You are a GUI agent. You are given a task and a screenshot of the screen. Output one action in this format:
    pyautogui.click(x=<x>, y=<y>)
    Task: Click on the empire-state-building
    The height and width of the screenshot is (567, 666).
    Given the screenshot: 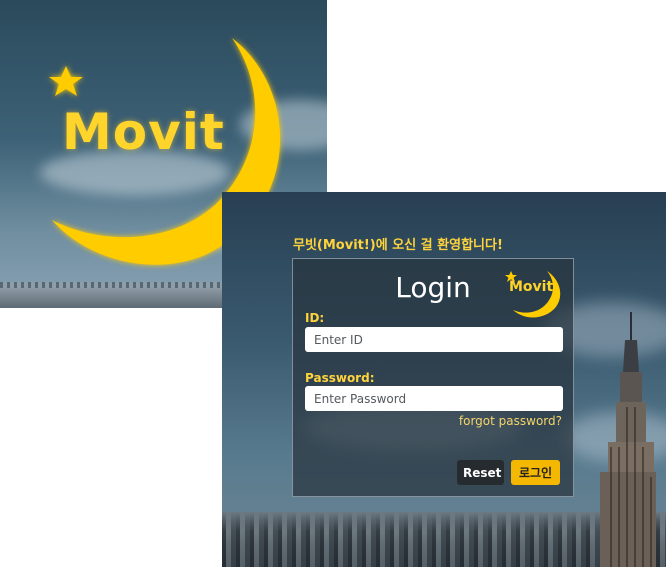 What is the action you would take?
    pyautogui.click(x=628, y=439)
    